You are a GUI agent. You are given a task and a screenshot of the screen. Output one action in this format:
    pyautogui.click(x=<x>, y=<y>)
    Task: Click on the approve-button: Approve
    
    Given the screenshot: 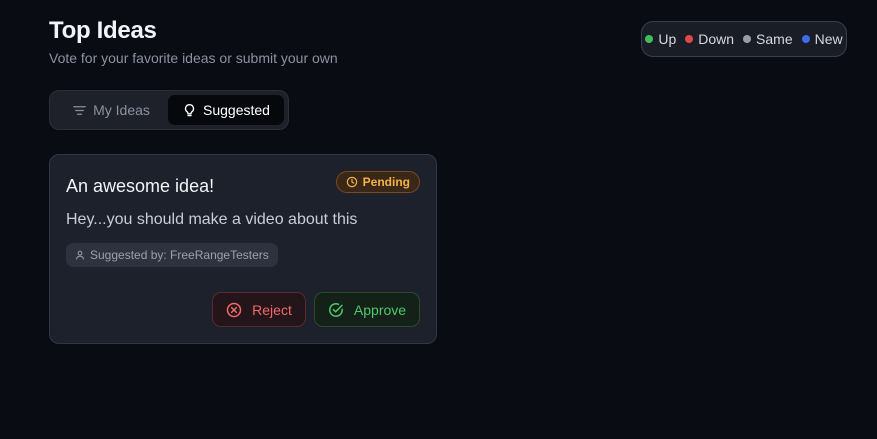 What is the action you would take?
    pyautogui.click(x=367, y=309)
    